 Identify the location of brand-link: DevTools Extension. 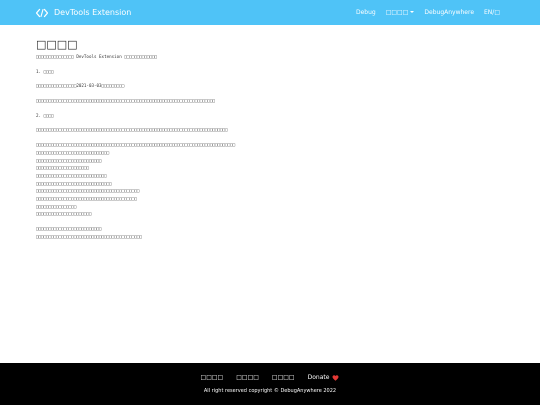
(83, 12).